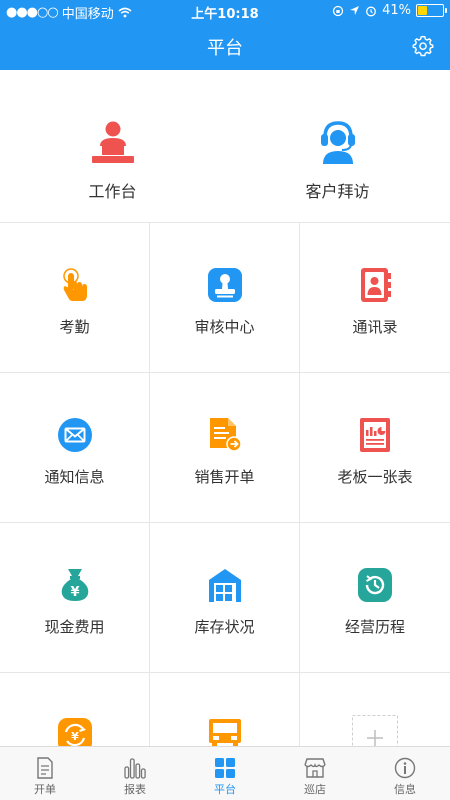 The height and width of the screenshot is (800, 450). I want to click on page-title: 平台, so click(225, 48).